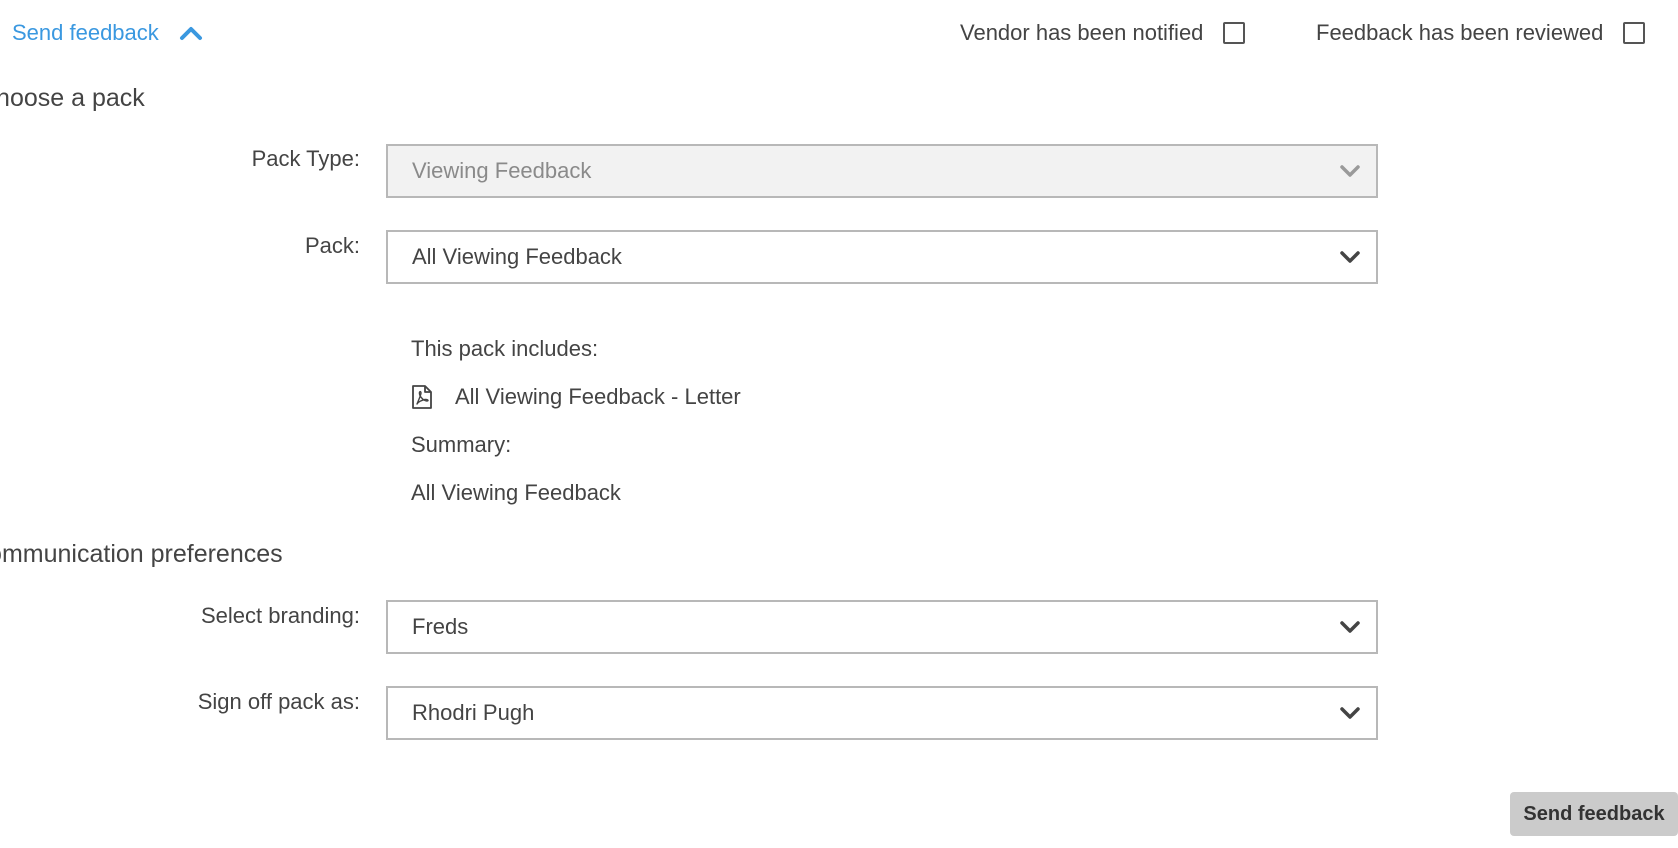 The image size is (1678, 848). I want to click on feedback-reviewed-flag: Feedback has been reviewed, so click(1481, 33).